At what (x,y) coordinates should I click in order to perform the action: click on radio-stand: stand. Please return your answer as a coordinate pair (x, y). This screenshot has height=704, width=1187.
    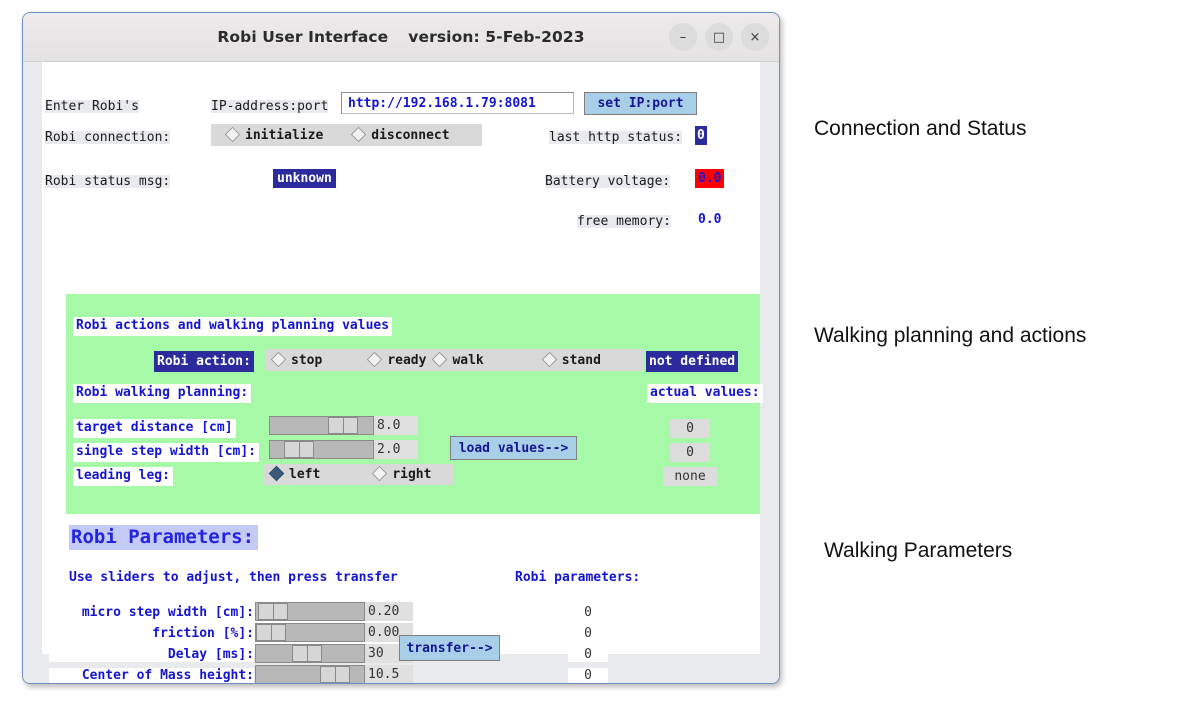
    Looking at the image, I should click on (571, 359).